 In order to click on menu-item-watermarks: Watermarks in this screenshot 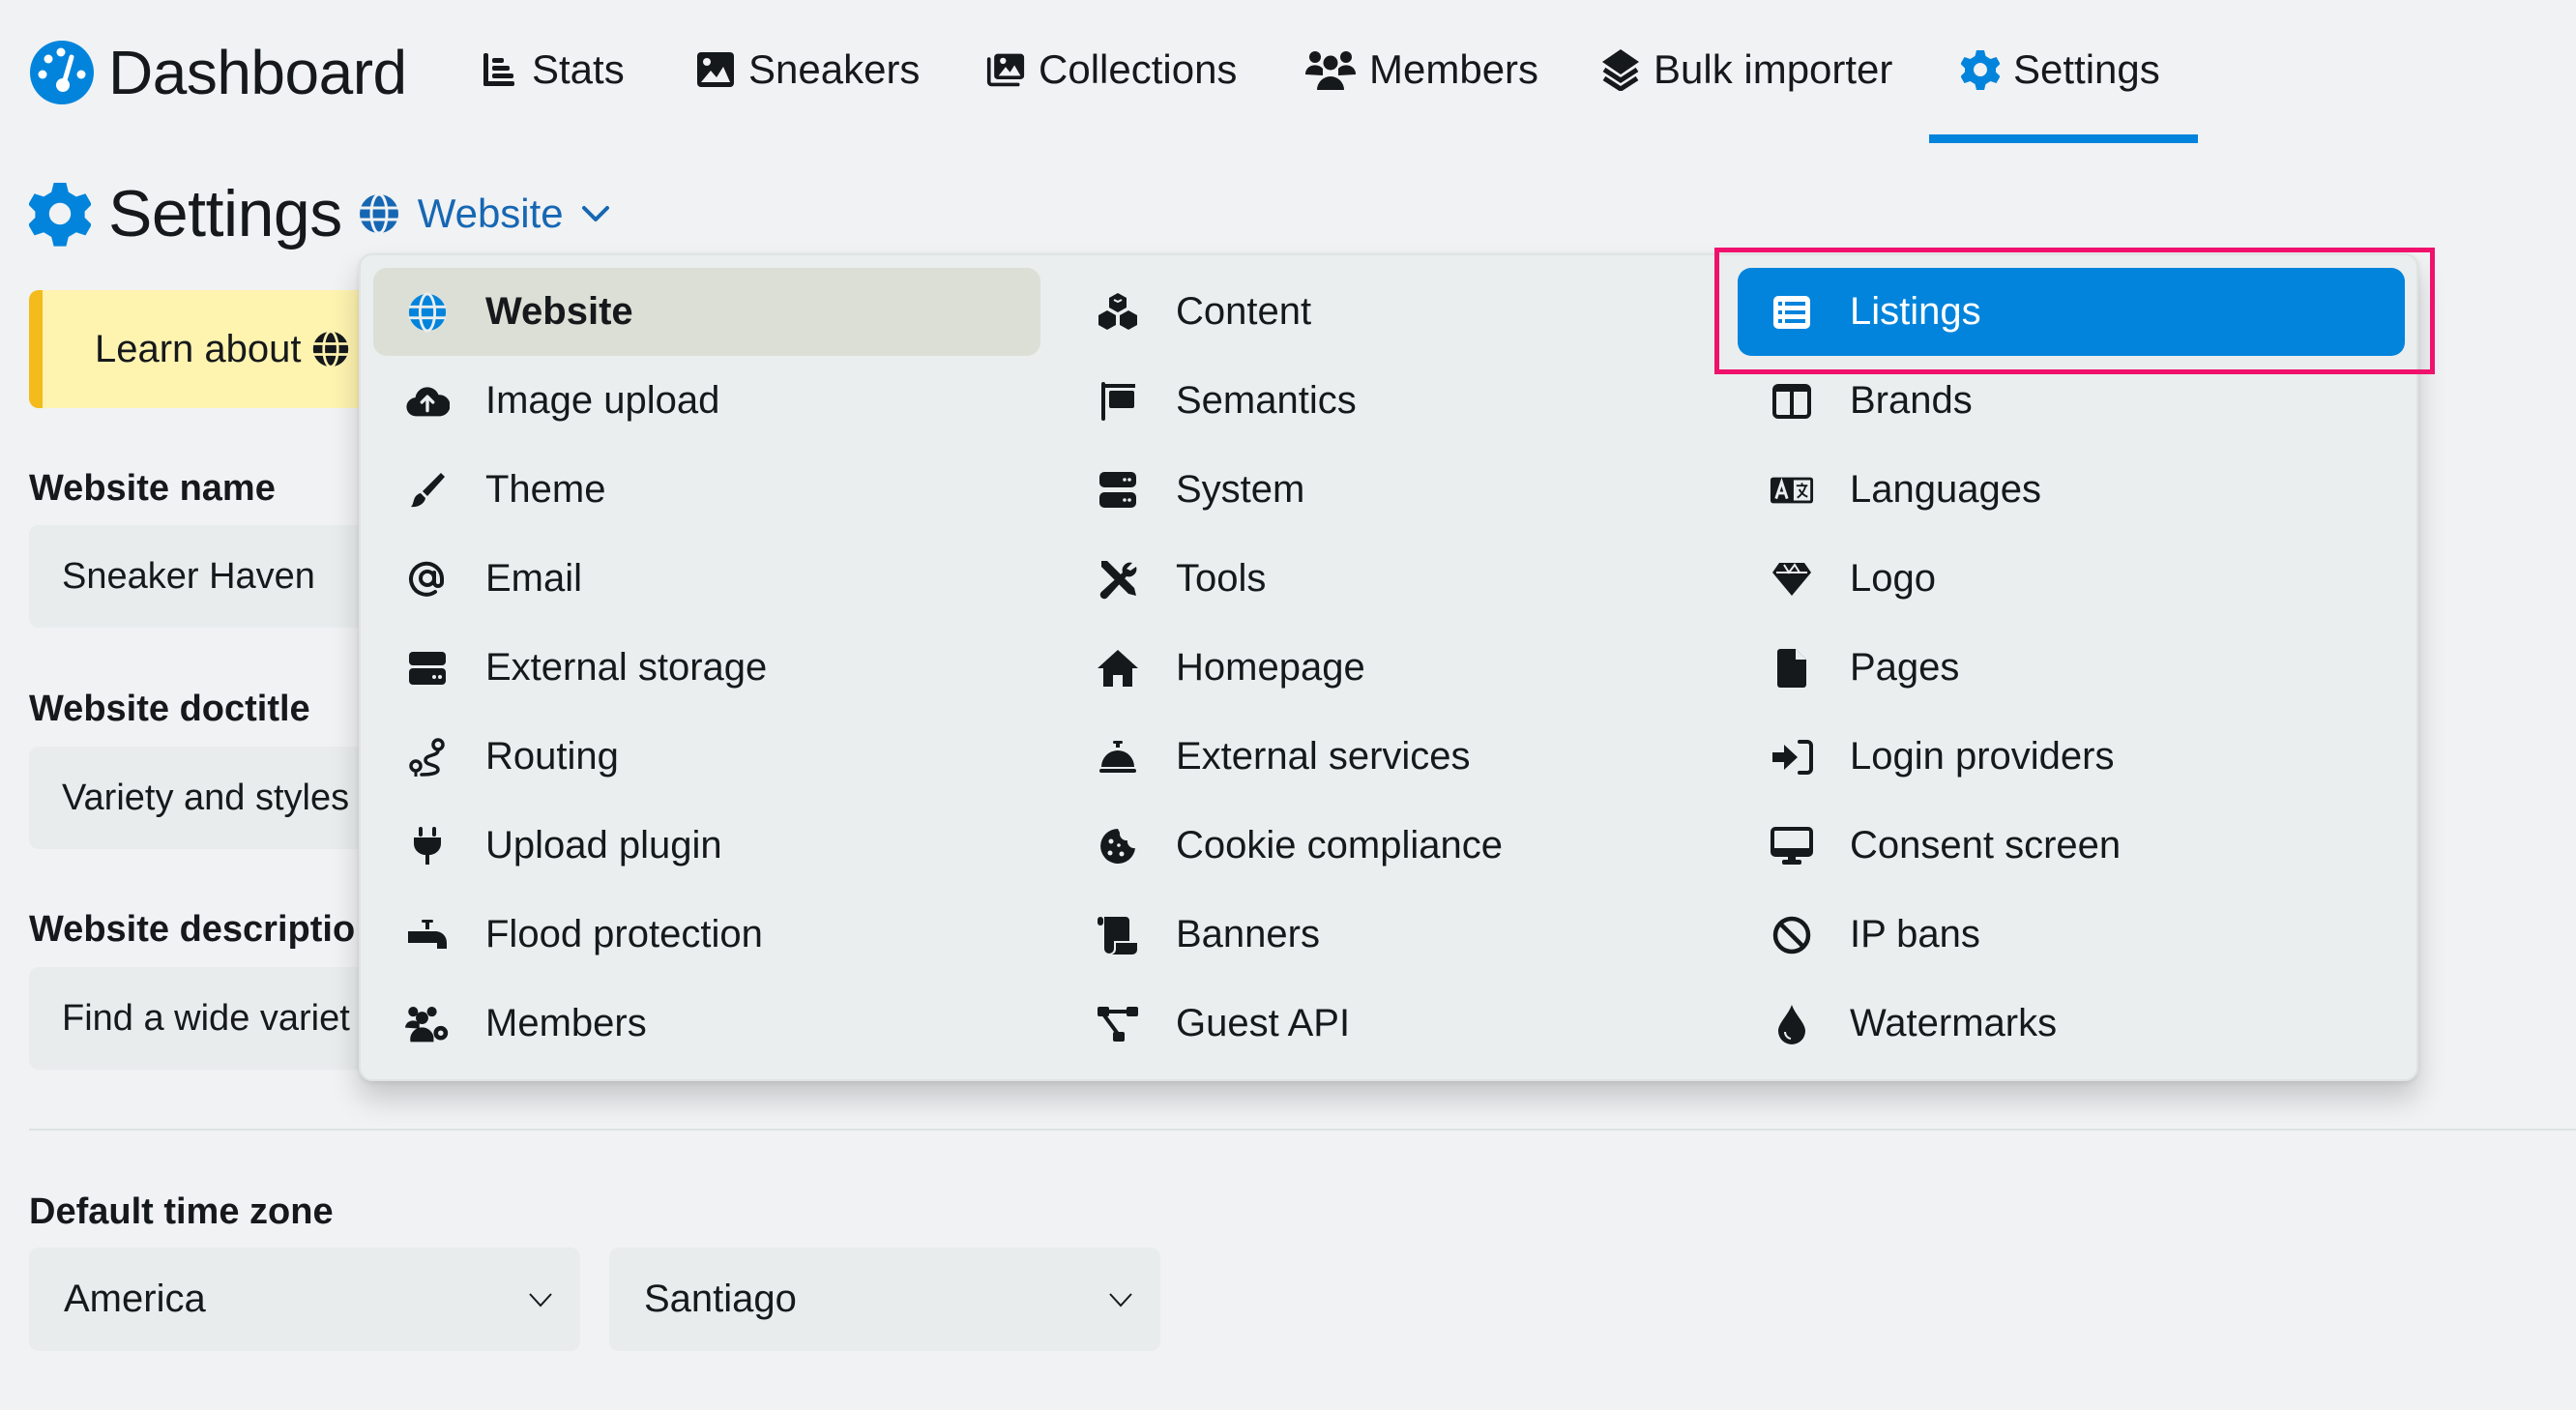, I will do `click(2071, 1024)`.